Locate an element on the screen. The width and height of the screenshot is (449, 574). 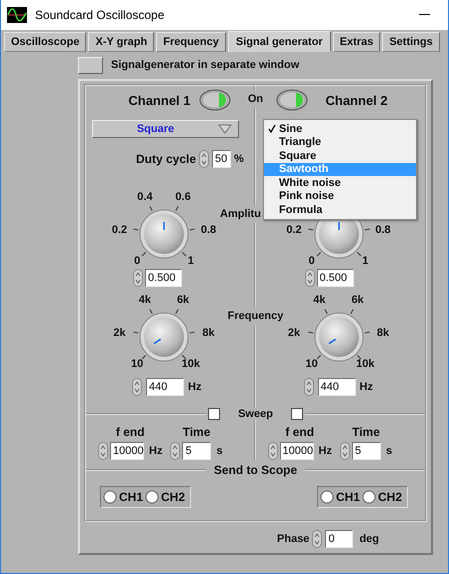
menu-item: Pink noise is located at coordinates (340, 196).